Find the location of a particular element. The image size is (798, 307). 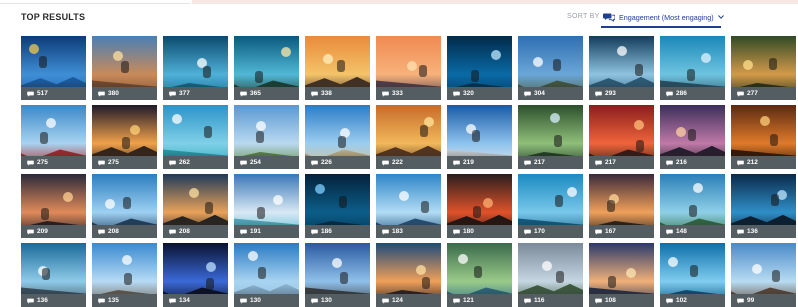

engagement-stats: 377 is located at coordinates (195, 93).